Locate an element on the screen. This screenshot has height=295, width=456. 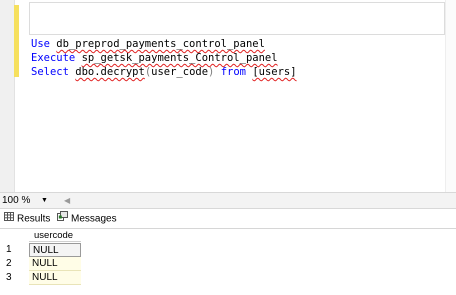
database-name: db_preprod_payments_control_panel is located at coordinates (160, 44).